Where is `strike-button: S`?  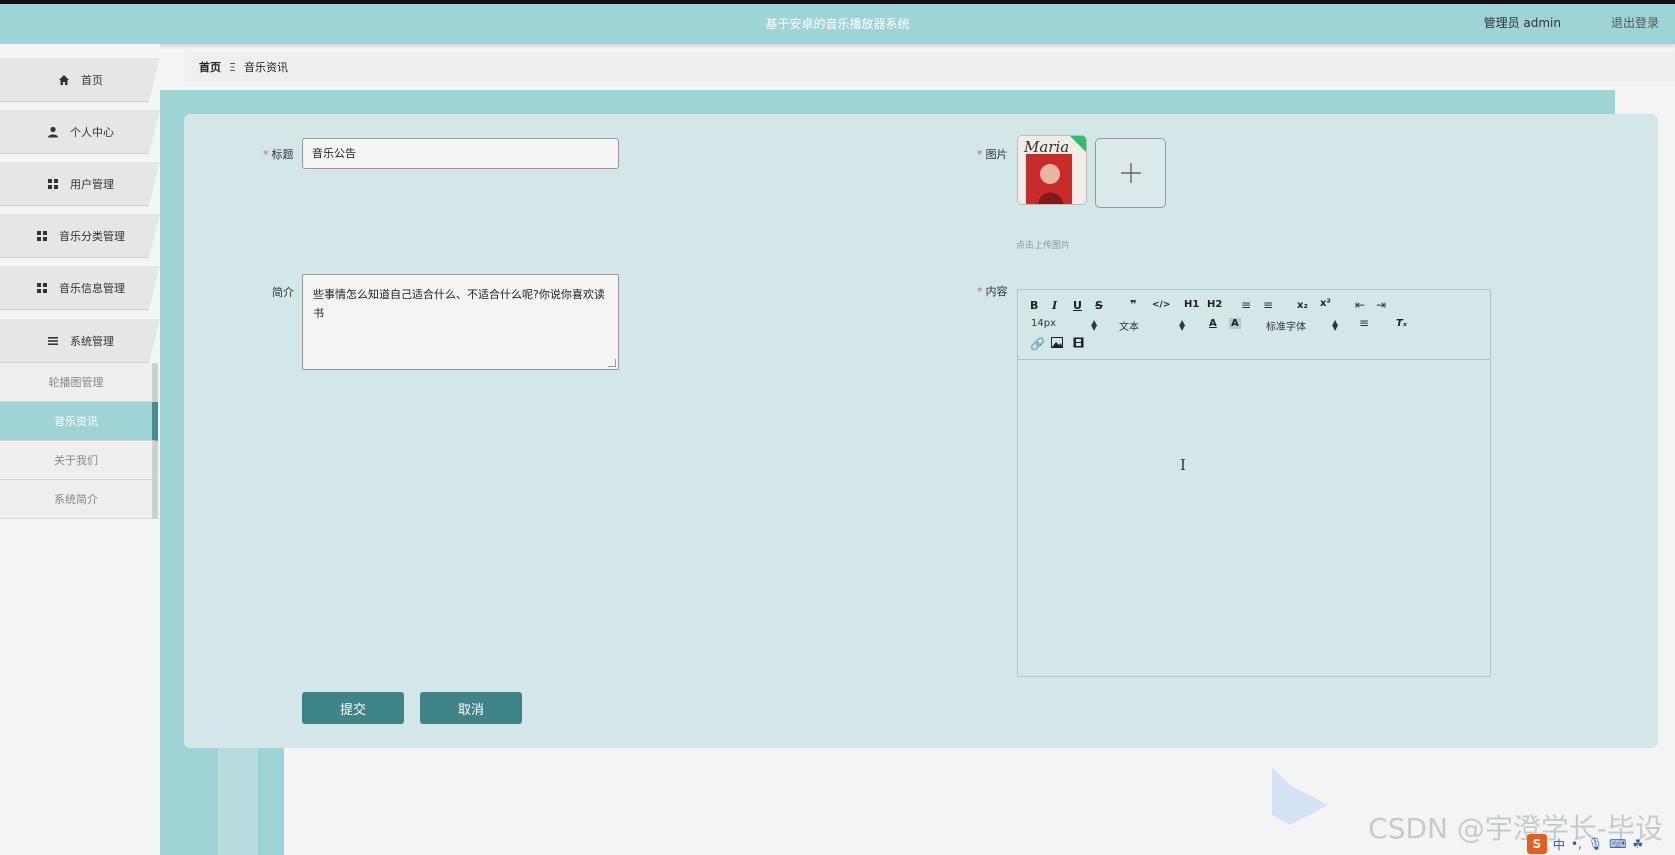
strike-button: S is located at coordinates (1099, 305).